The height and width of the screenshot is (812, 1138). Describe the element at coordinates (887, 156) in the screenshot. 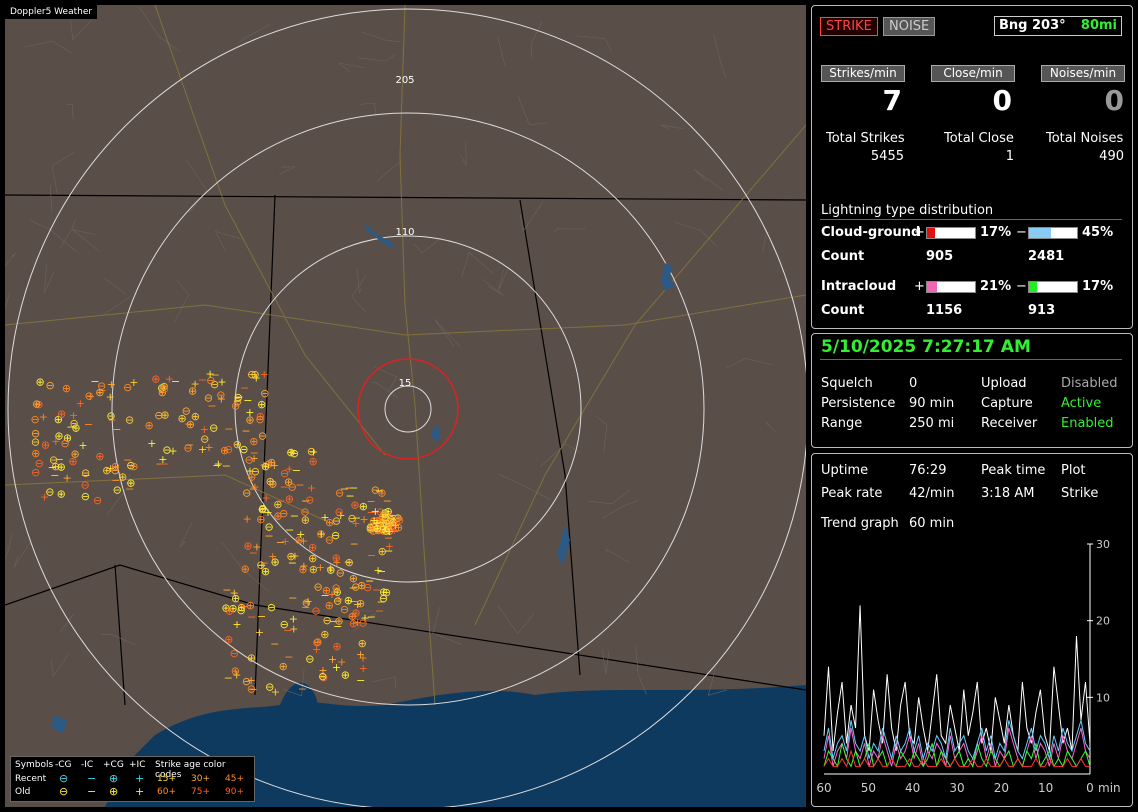

I see `total-strikes-value: 5455` at that location.